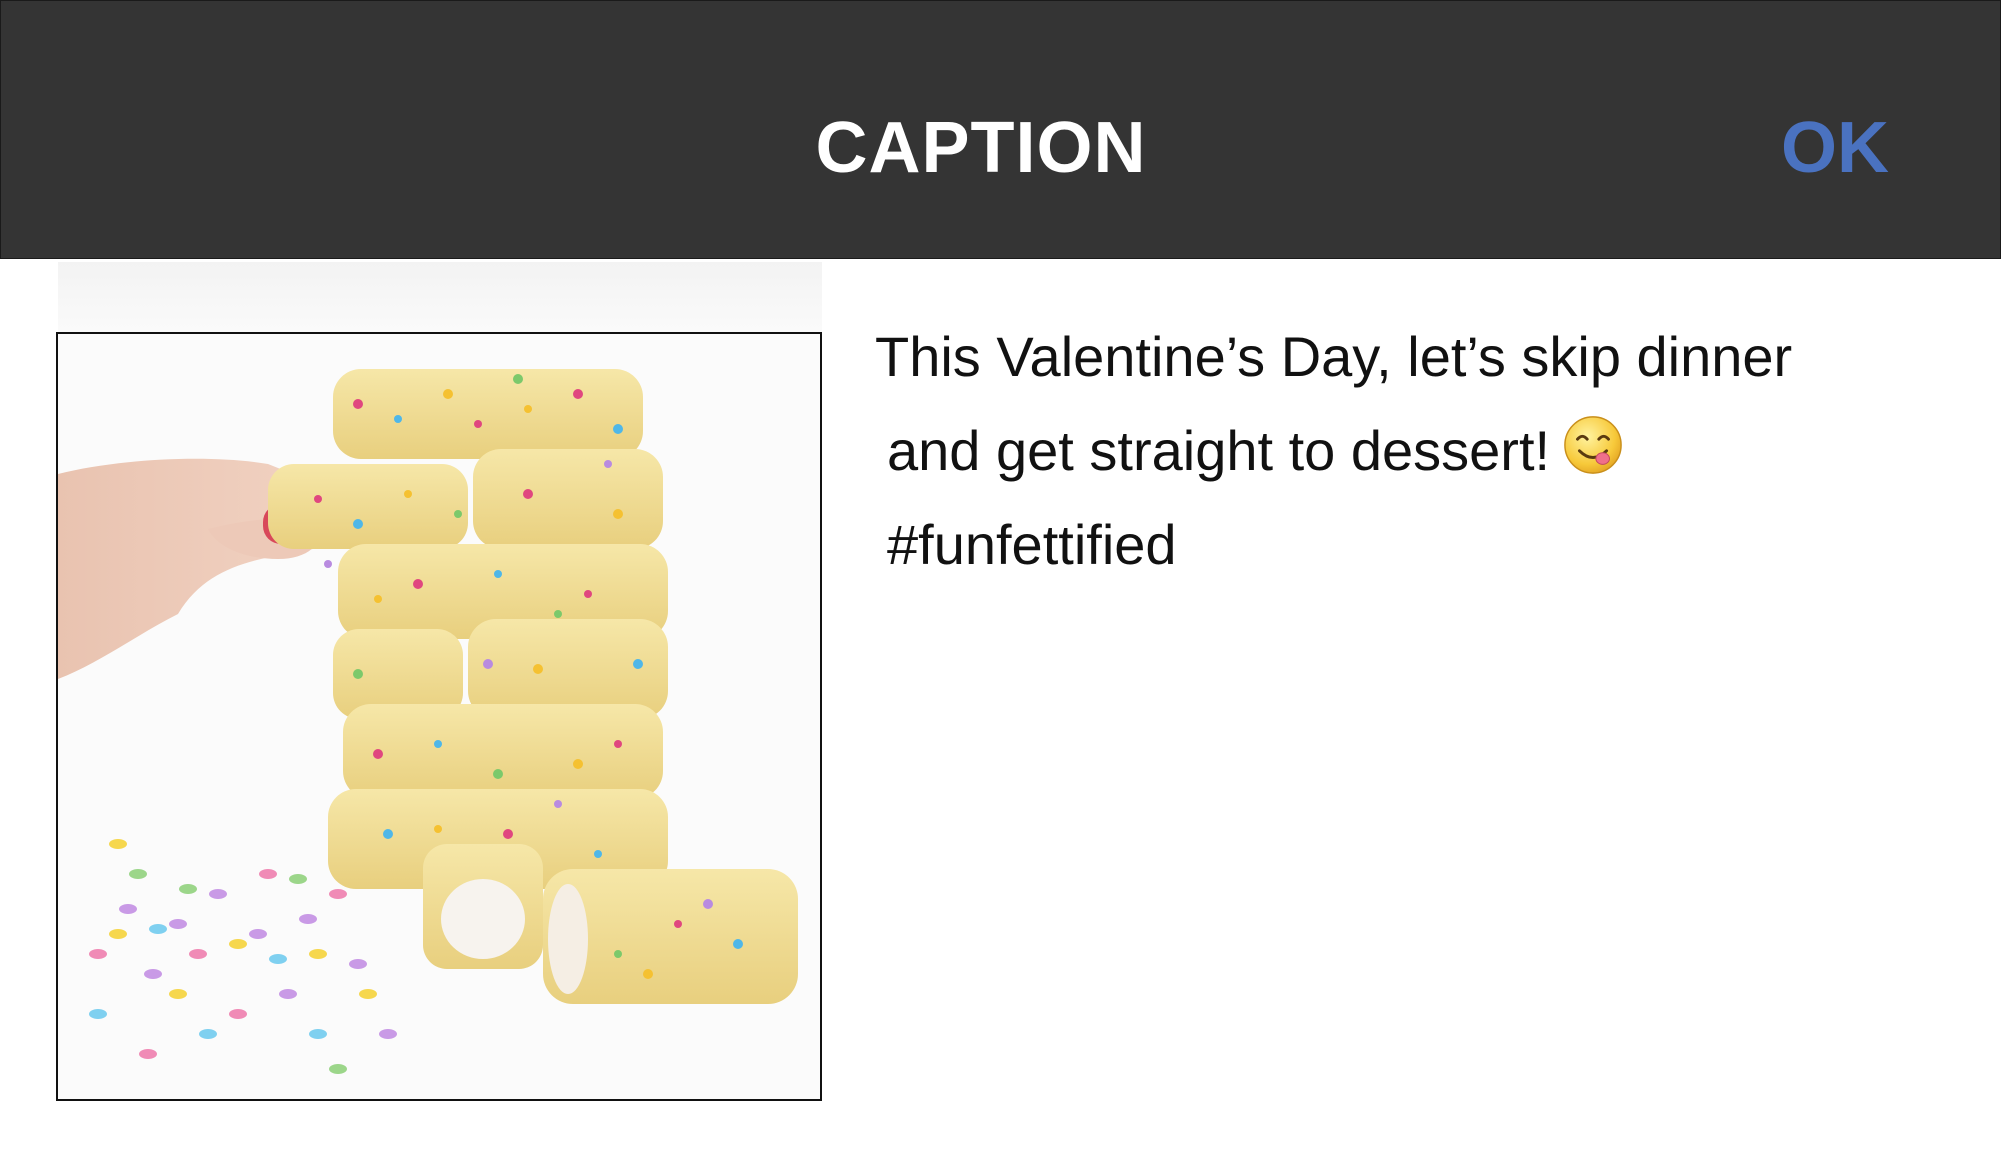  I want to click on face-savoring-food-icon, so click(1593, 445).